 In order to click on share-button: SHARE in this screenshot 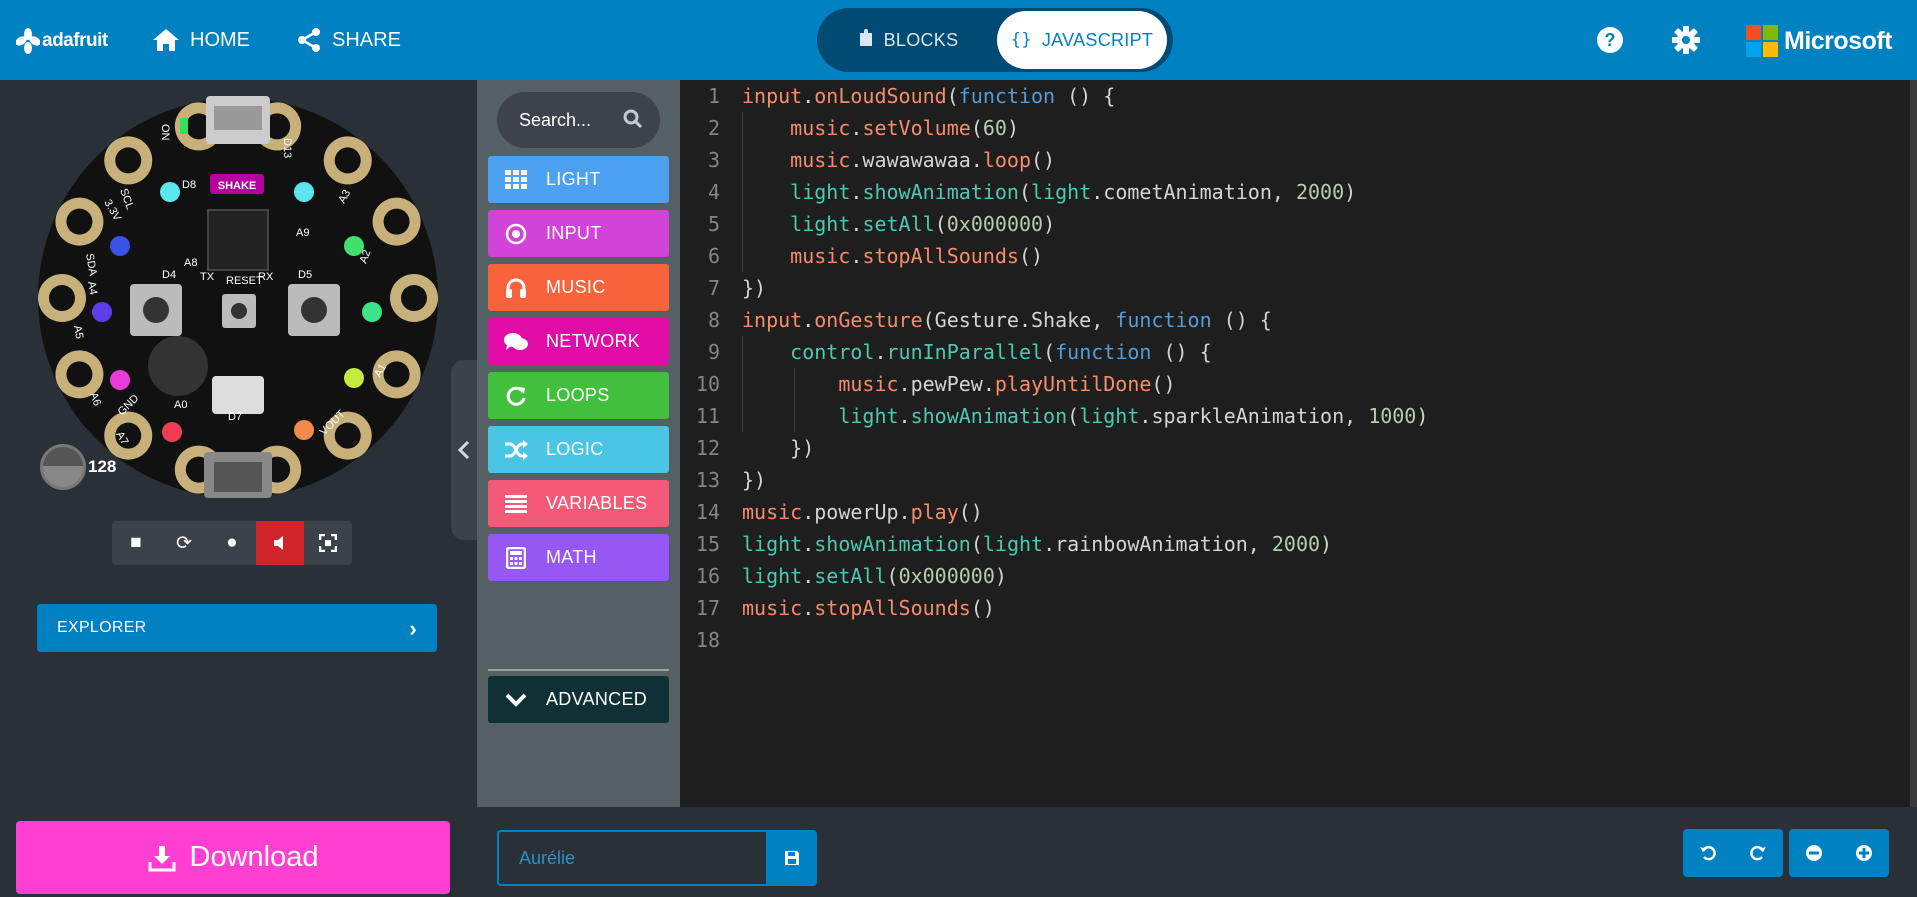, I will do `click(348, 40)`.